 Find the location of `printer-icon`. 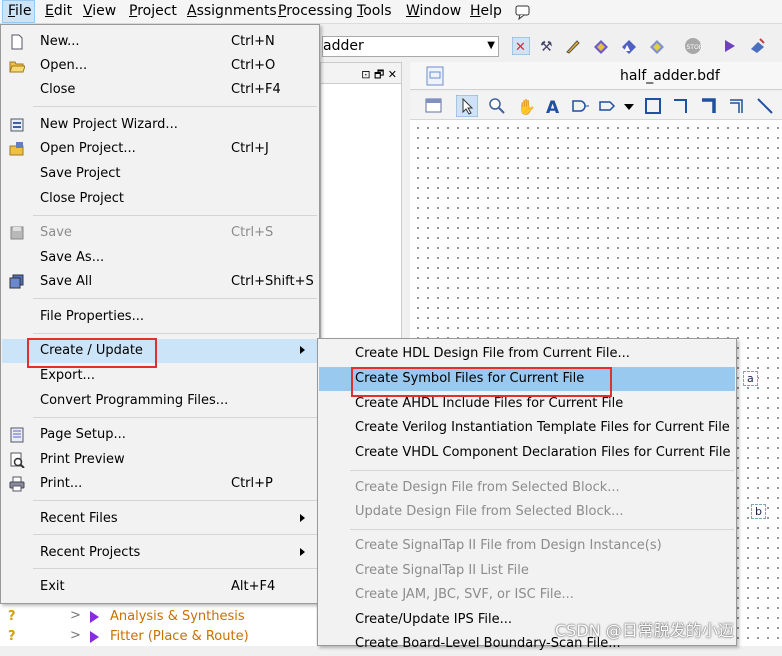

printer-icon is located at coordinates (17, 484).